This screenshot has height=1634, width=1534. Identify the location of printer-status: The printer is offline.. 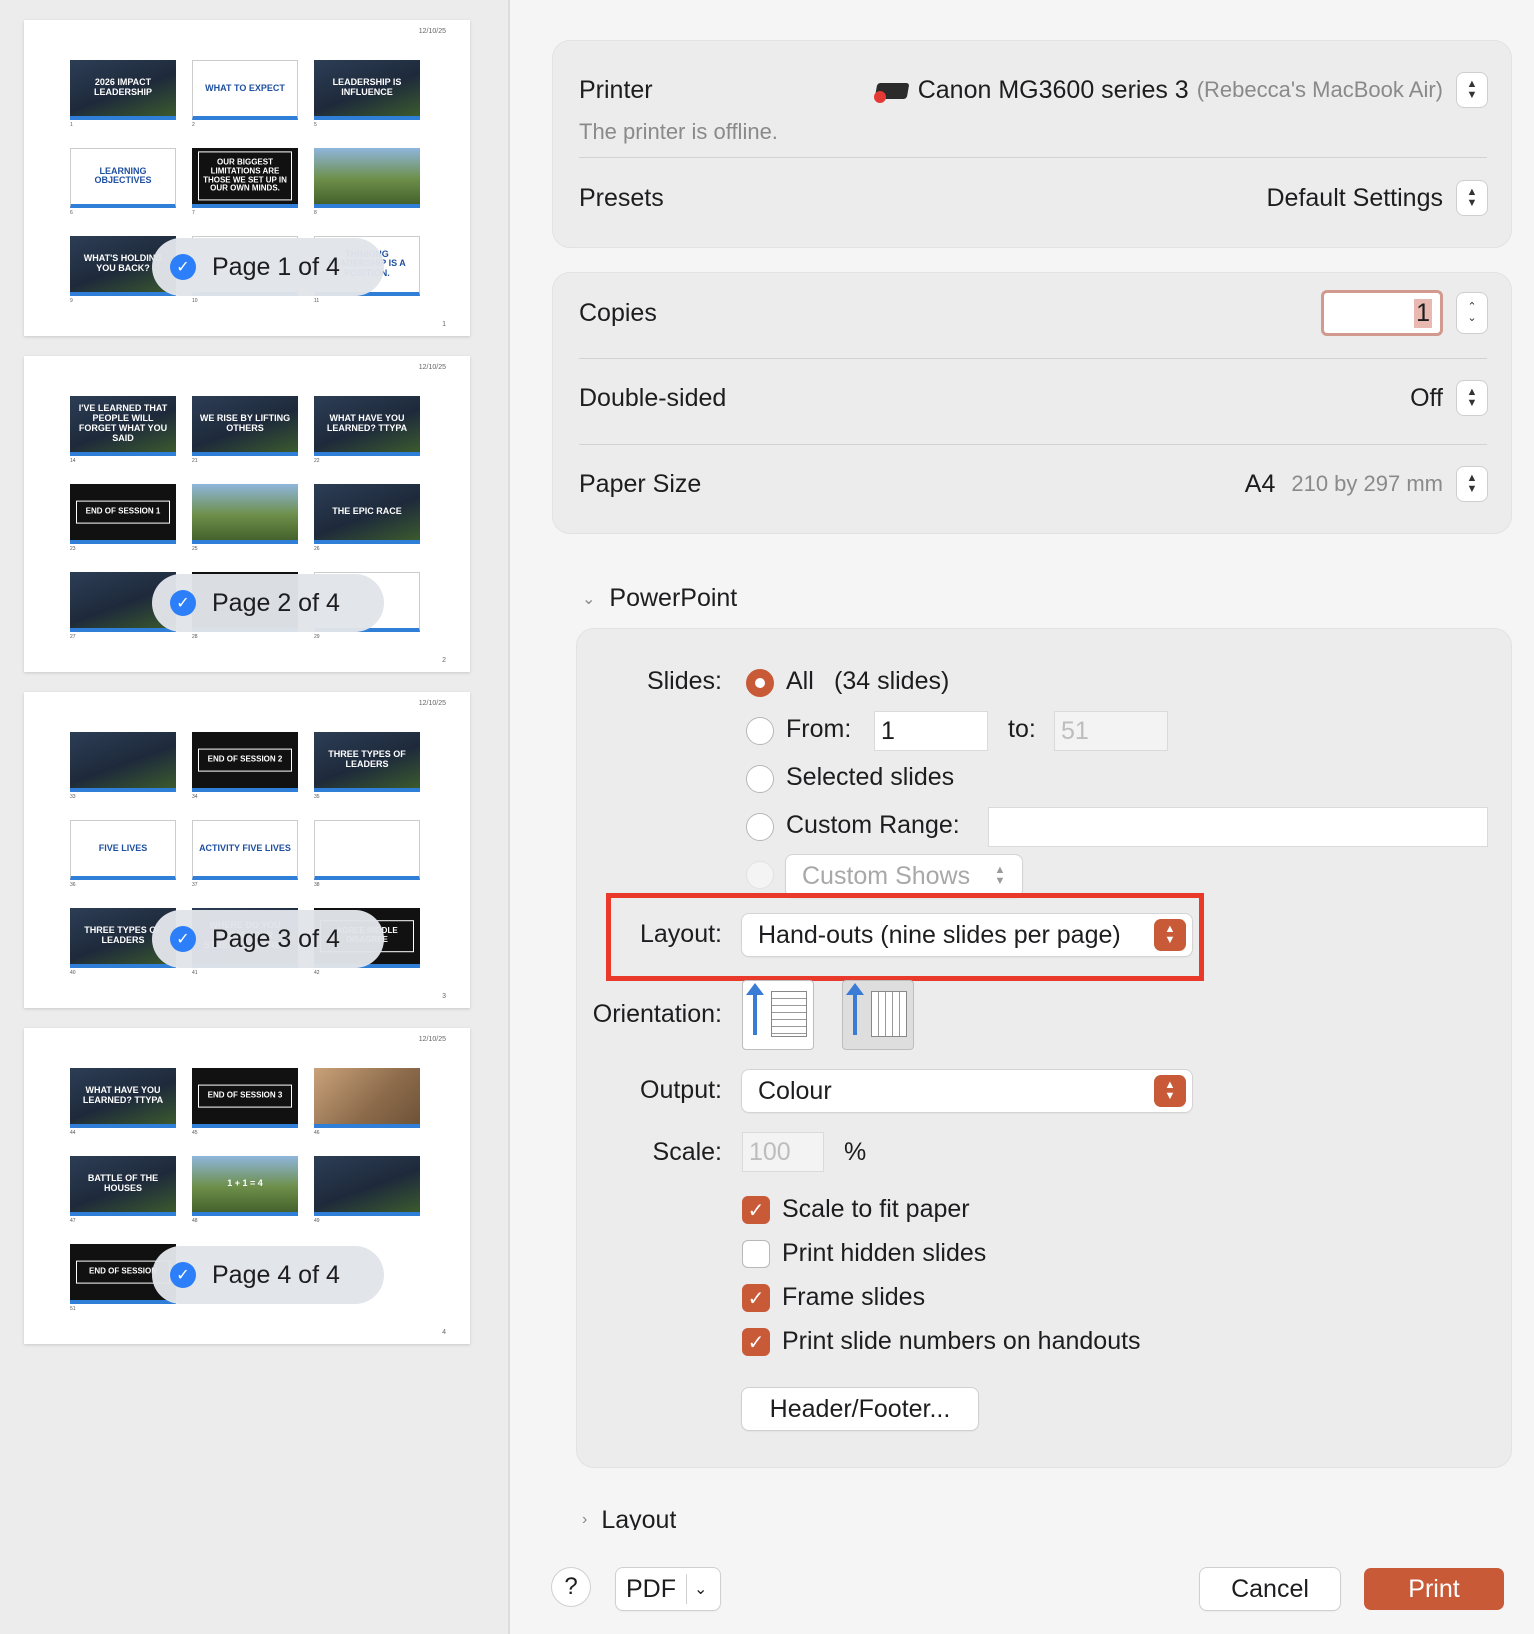
(678, 131).